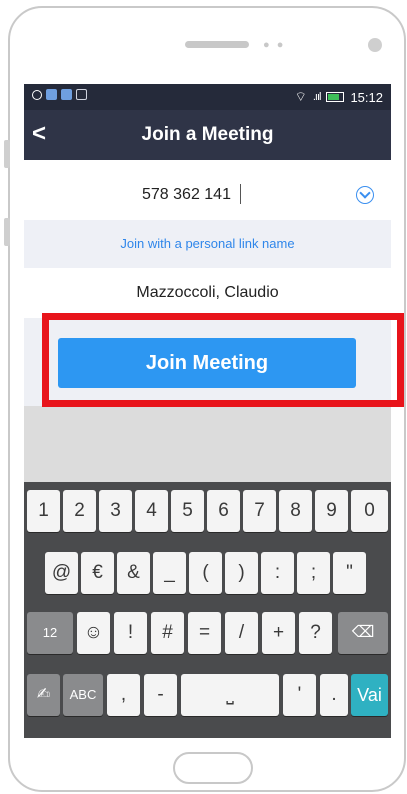 The image size is (407, 794). What do you see at coordinates (365, 195) in the screenshot?
I see `chevron-down-icon` at bounding box center [365, 195].